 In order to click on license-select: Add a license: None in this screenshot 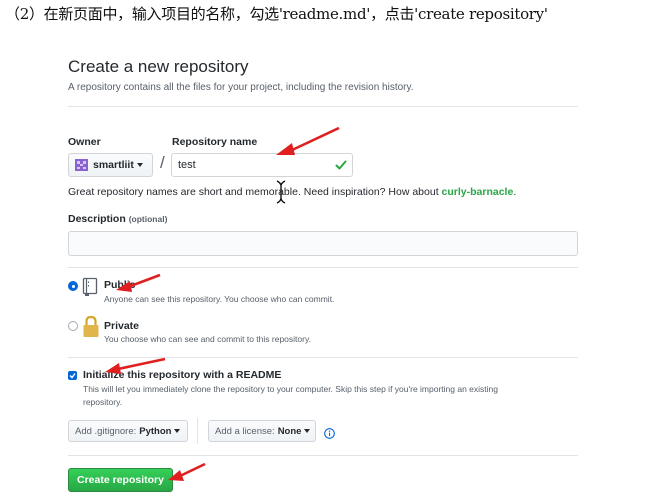, I will do `click(262, 431)`.